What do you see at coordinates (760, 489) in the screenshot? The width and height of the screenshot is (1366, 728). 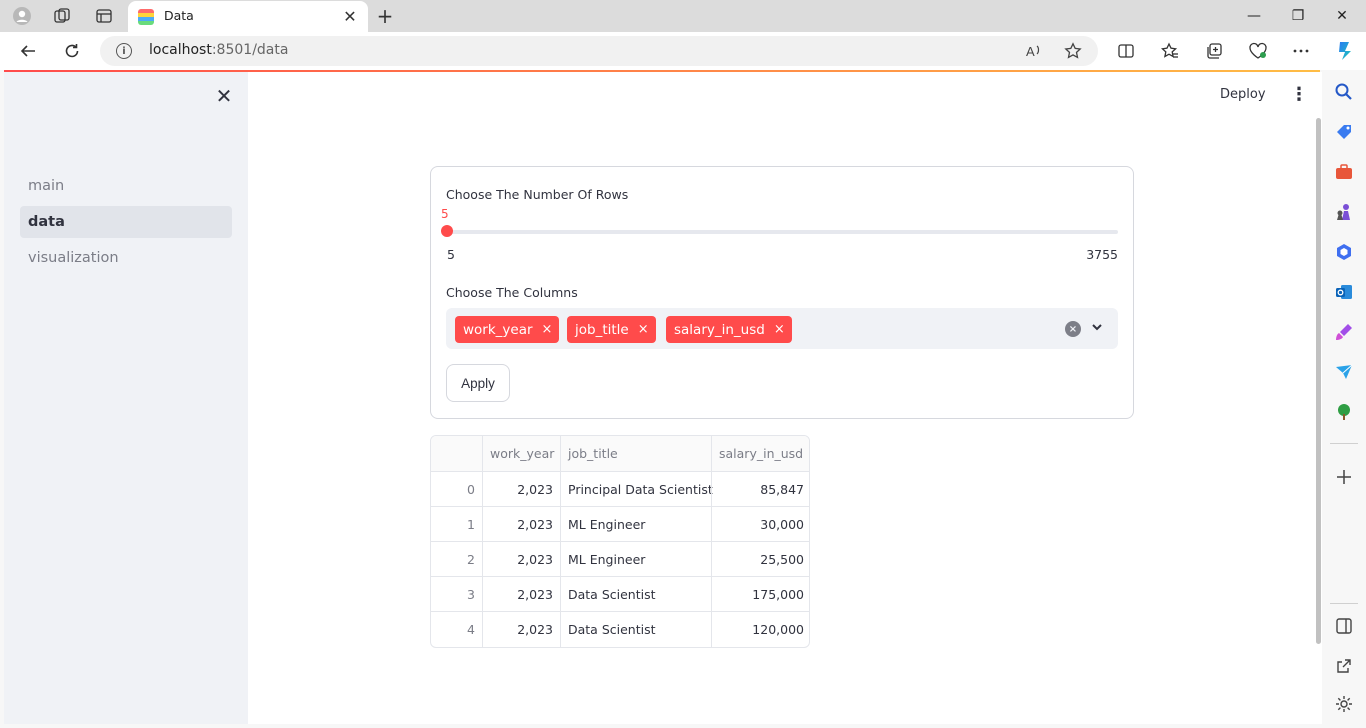 I see `table-cell: 85,847` at bounding box center [760, 489].